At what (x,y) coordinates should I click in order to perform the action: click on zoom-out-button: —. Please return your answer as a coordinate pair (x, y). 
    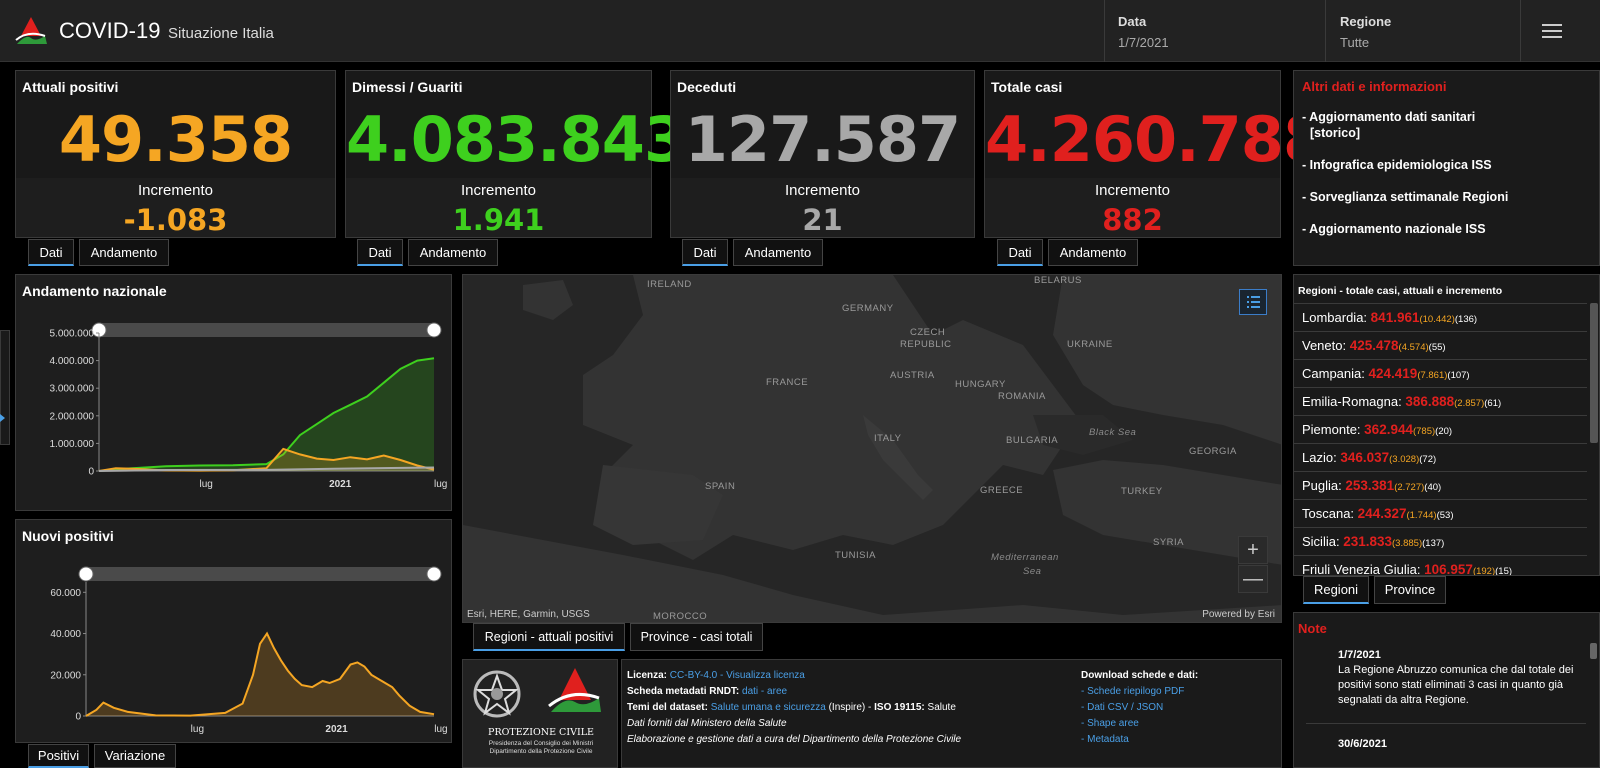
    Looking at the image, I should click on (1253, 579).